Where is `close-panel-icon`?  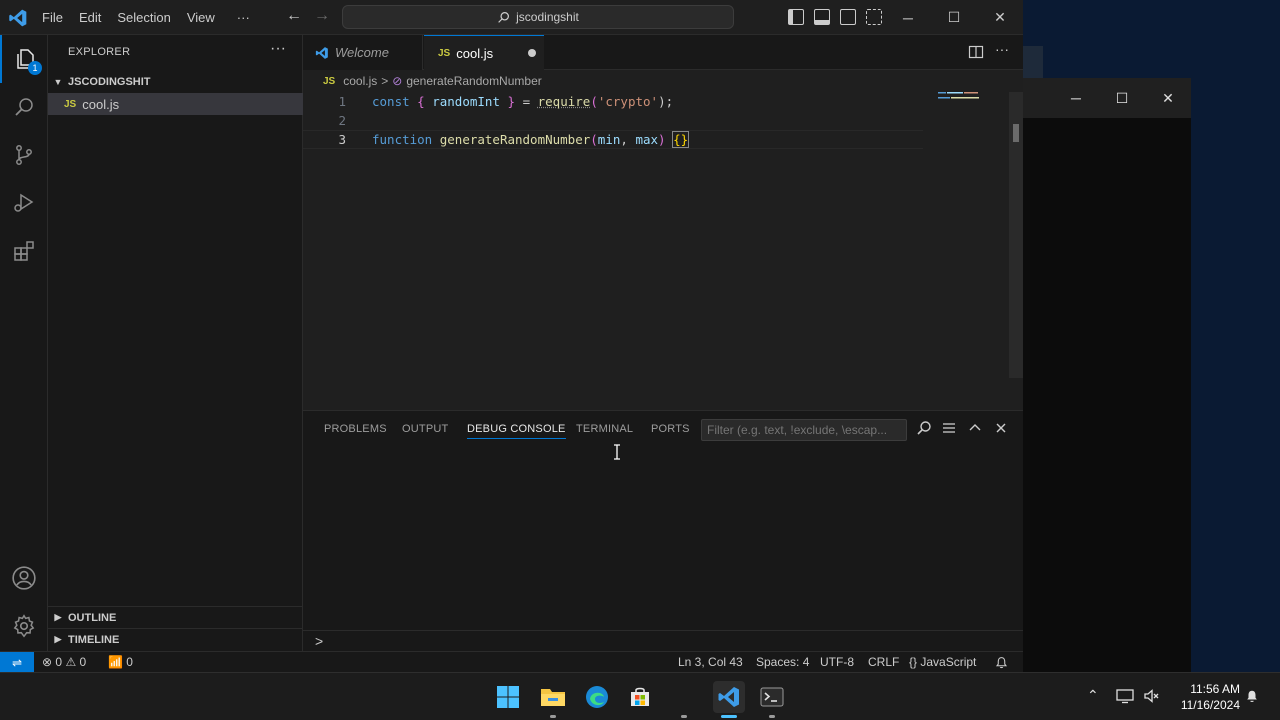
close-panel-icon is located at coordinates (1001, 428).